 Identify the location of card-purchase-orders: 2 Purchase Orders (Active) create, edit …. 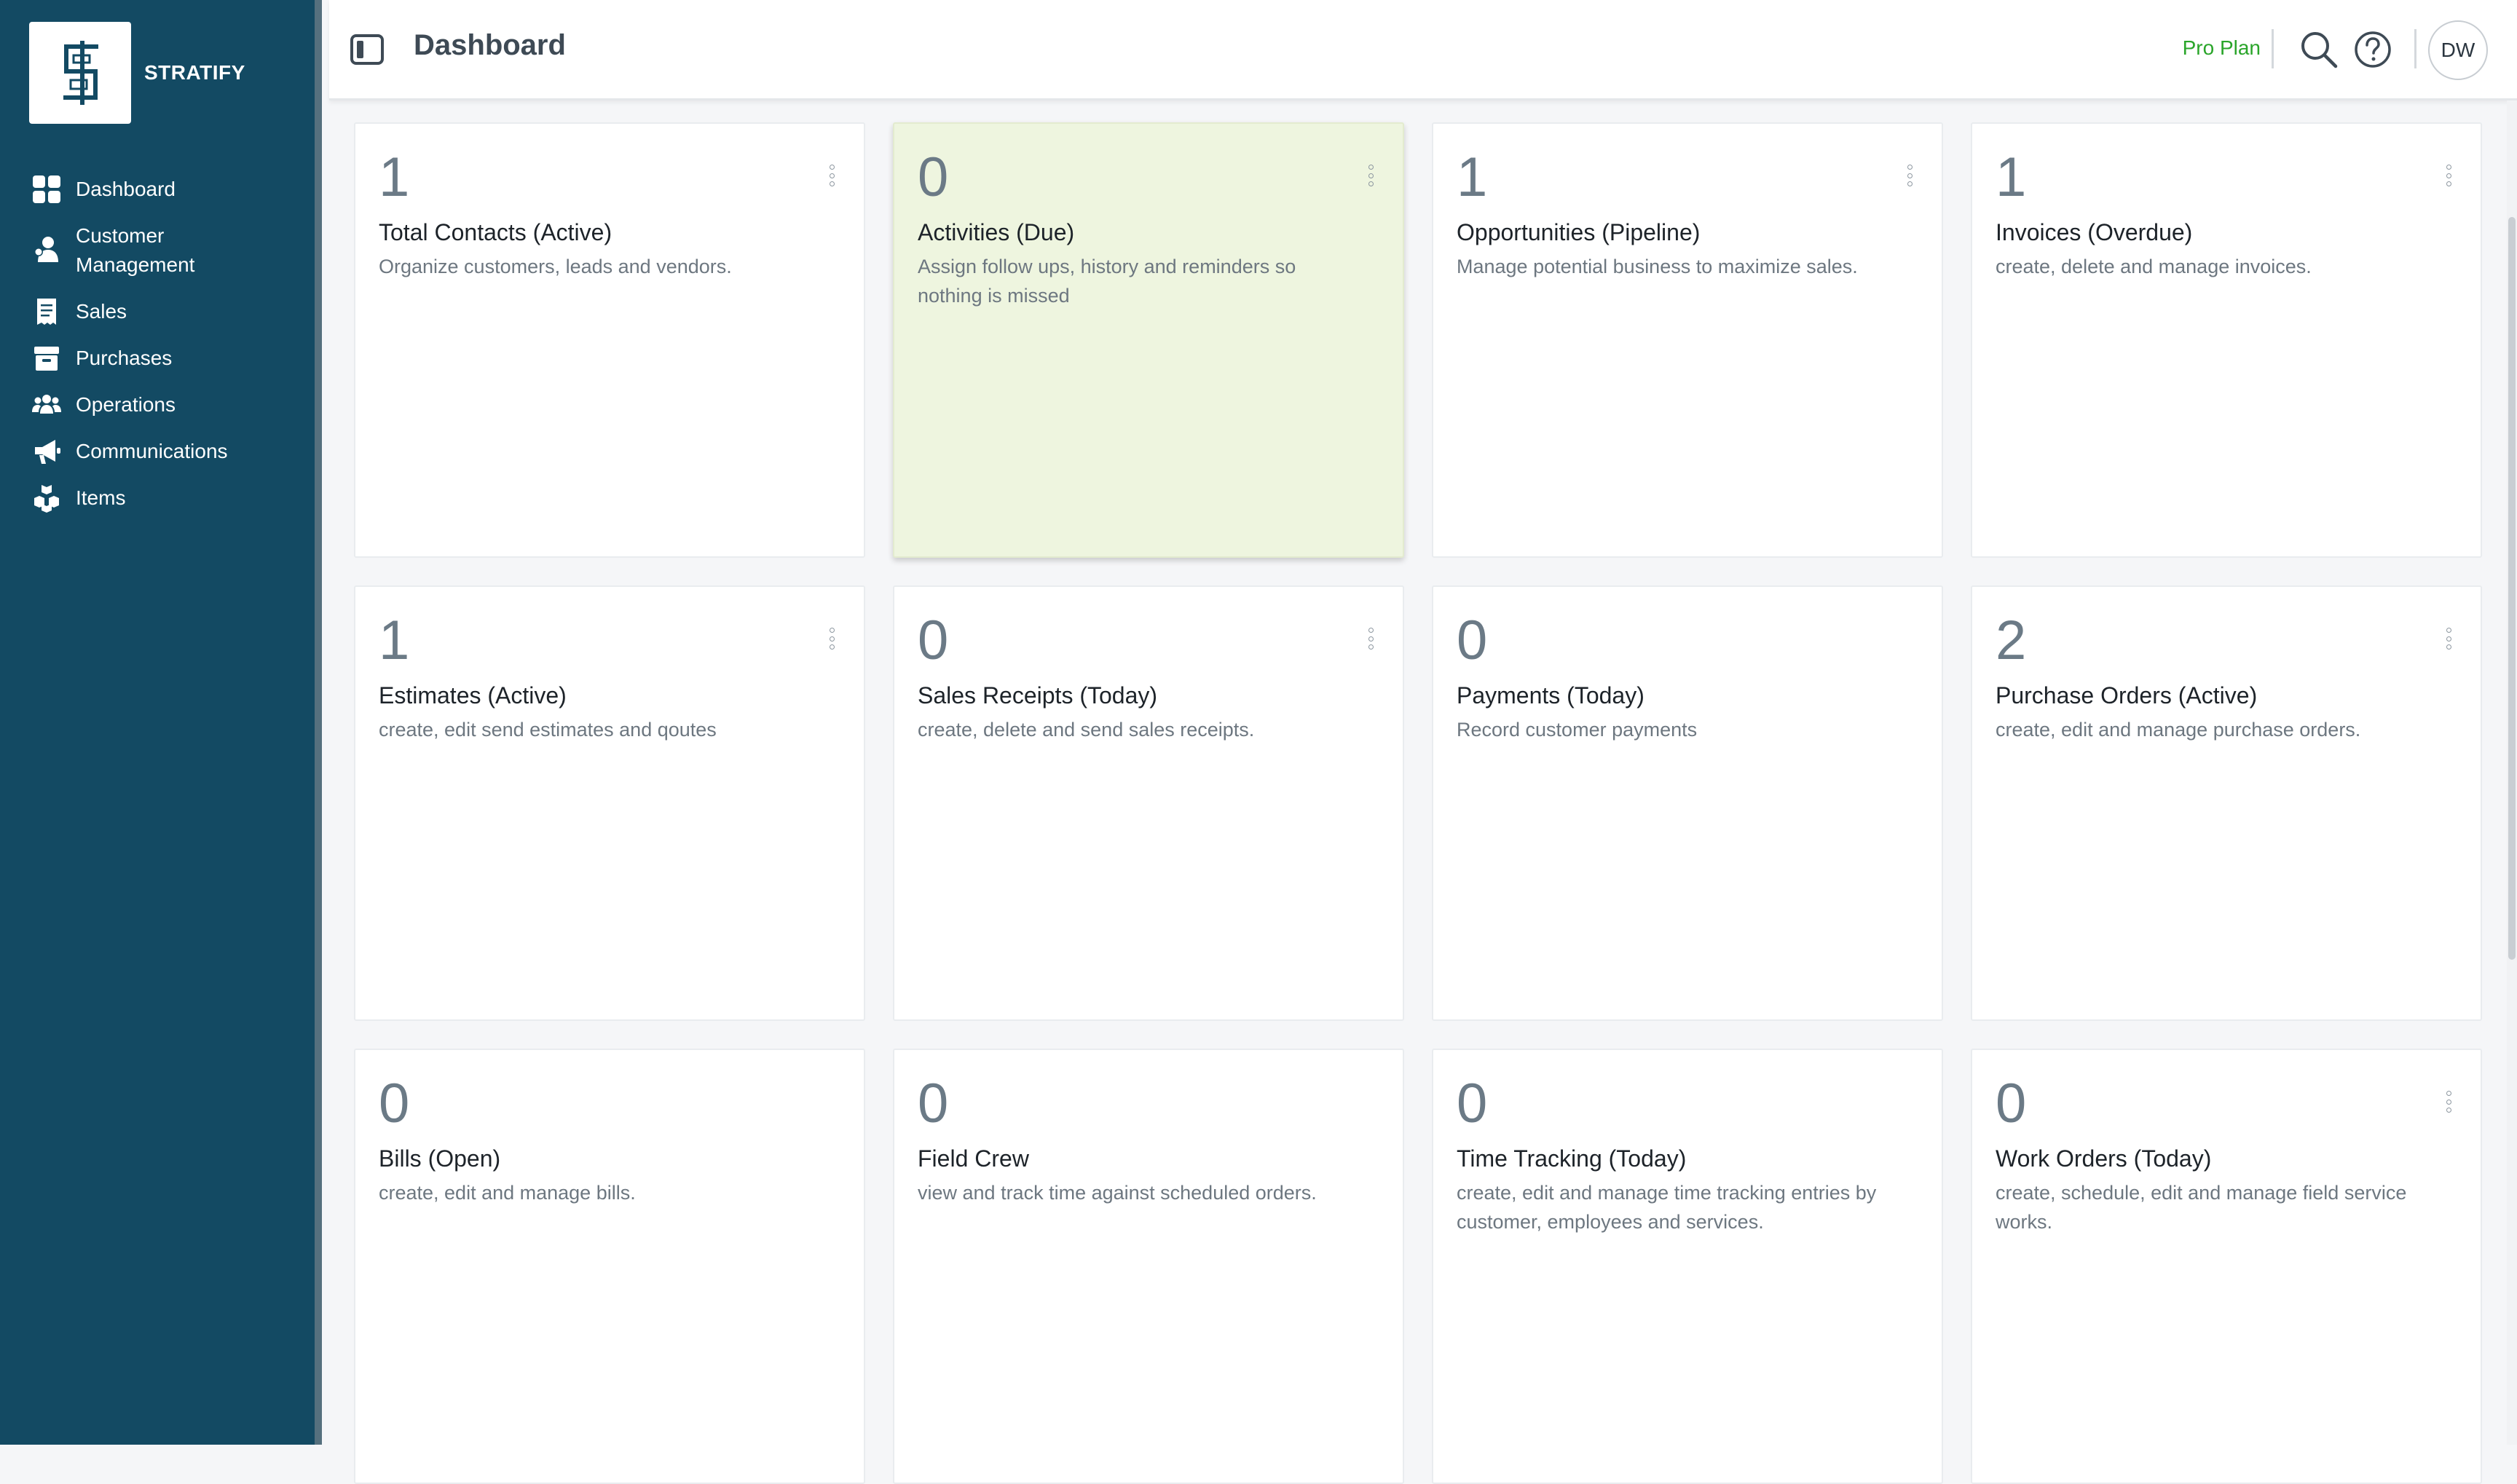
(2226, 803).